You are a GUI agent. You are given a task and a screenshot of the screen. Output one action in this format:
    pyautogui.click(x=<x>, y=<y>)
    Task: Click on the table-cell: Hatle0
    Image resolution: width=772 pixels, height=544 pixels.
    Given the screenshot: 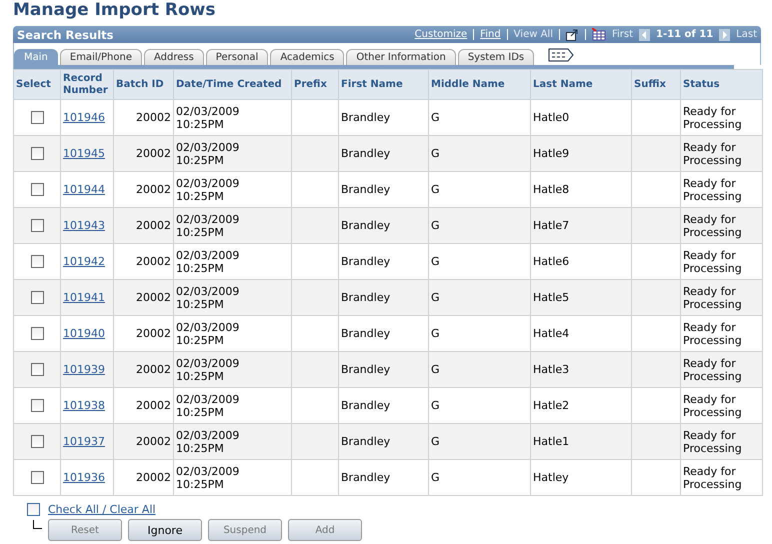 What is the action you would take?
    pyautogui.click(x=551, y=117)
    